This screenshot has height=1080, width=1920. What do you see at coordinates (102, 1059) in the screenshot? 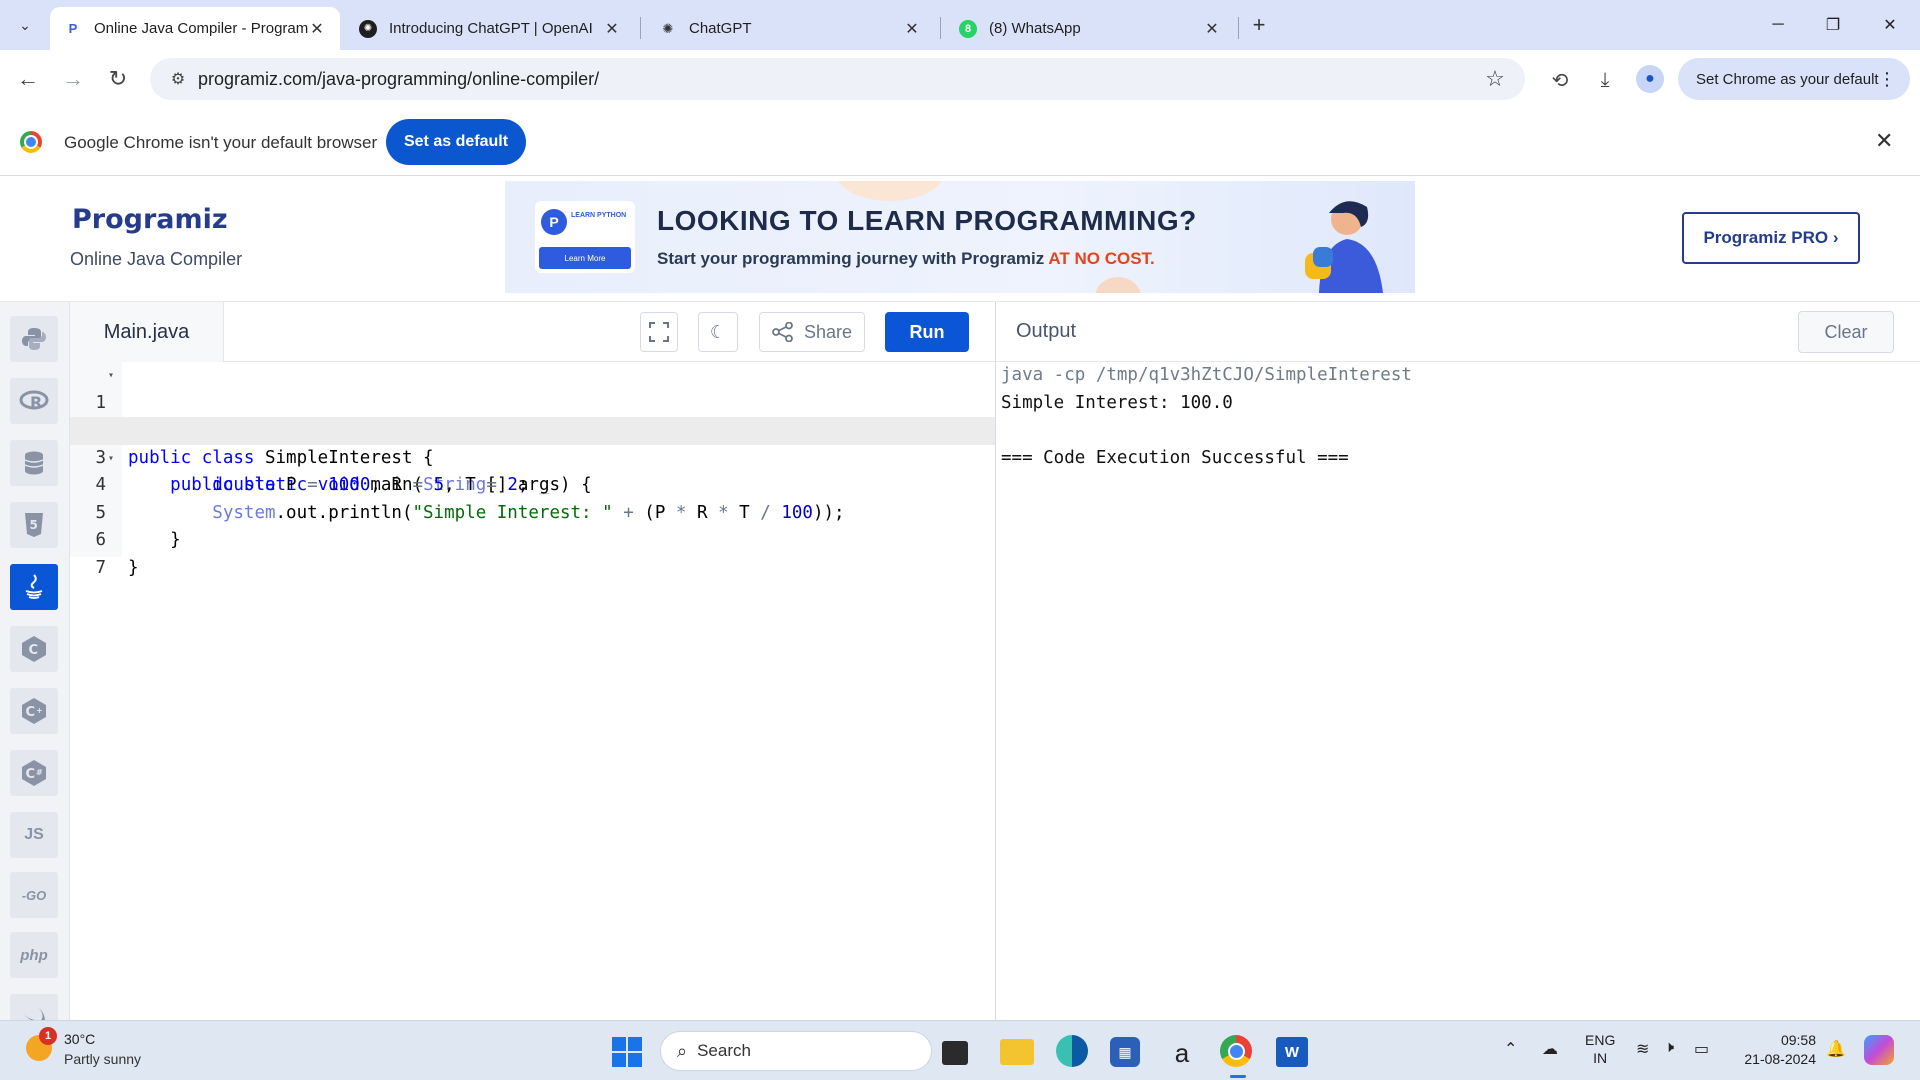
I see `weather-description: Partly sunny` at bounding box center [102, 1059].